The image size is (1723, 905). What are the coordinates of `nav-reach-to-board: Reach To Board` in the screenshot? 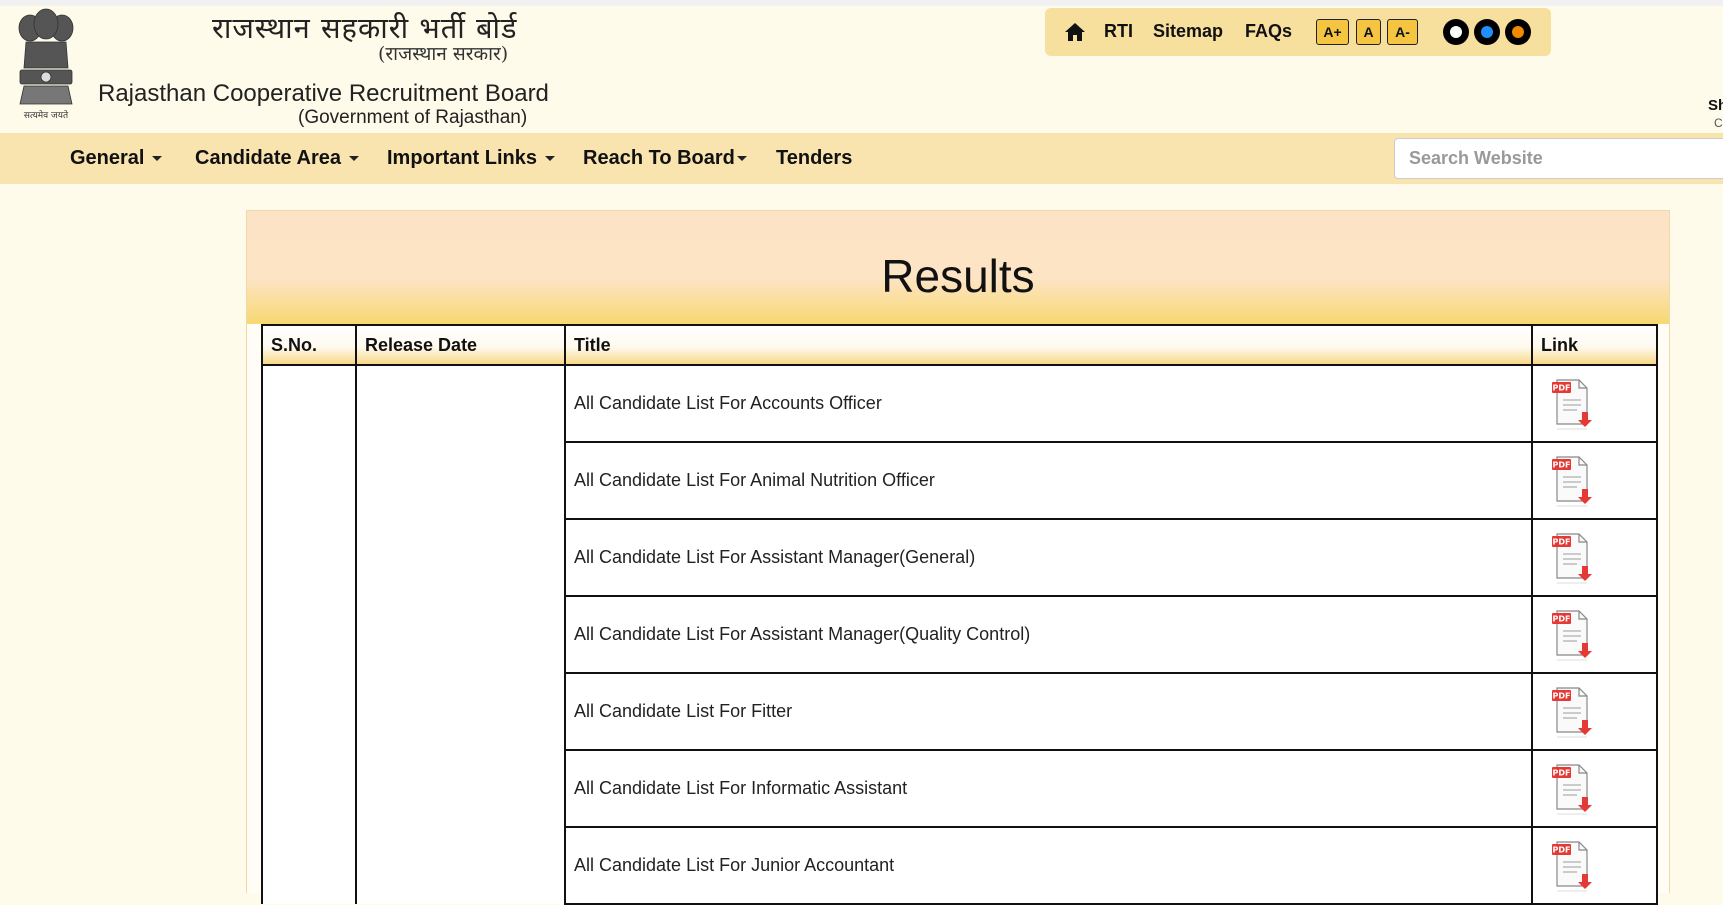 It's located at (665, 158).